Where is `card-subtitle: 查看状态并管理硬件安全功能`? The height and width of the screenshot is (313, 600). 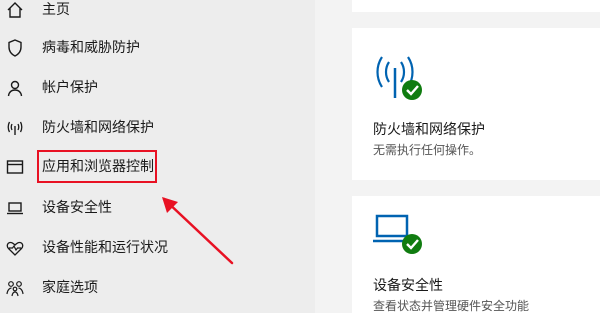 card-subtitle: 查看状态并管理硬件安全功能 is located at coordinates (451, 306).